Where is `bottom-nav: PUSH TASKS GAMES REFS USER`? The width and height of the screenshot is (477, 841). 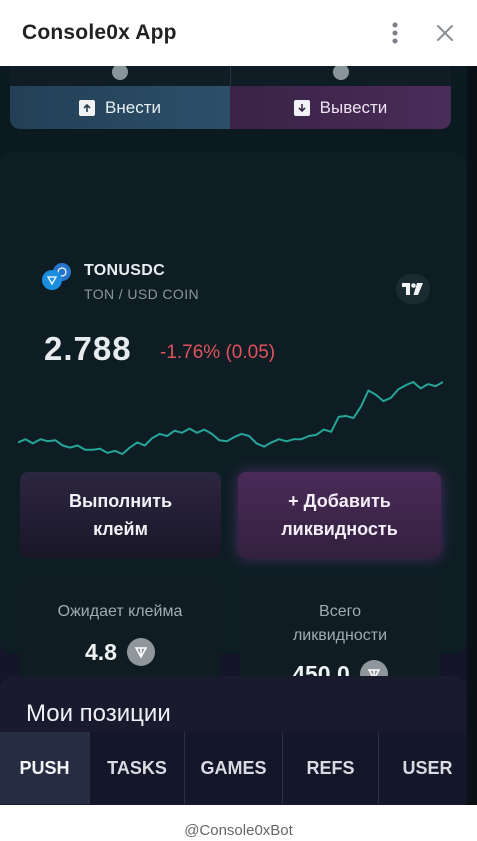 bottom-nav: PUSH TASKS GAMES REFS USER is located at coordinates (238, 768).